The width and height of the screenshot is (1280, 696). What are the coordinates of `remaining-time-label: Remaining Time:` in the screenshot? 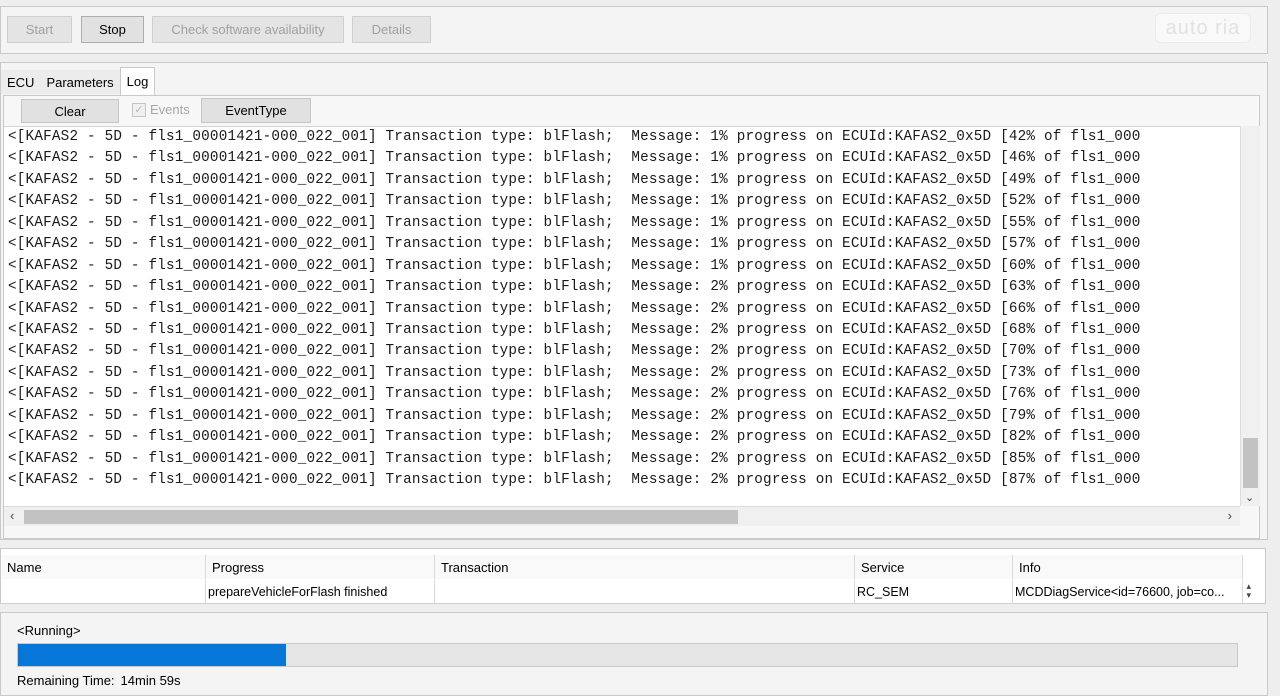 It's located at (66, 680).